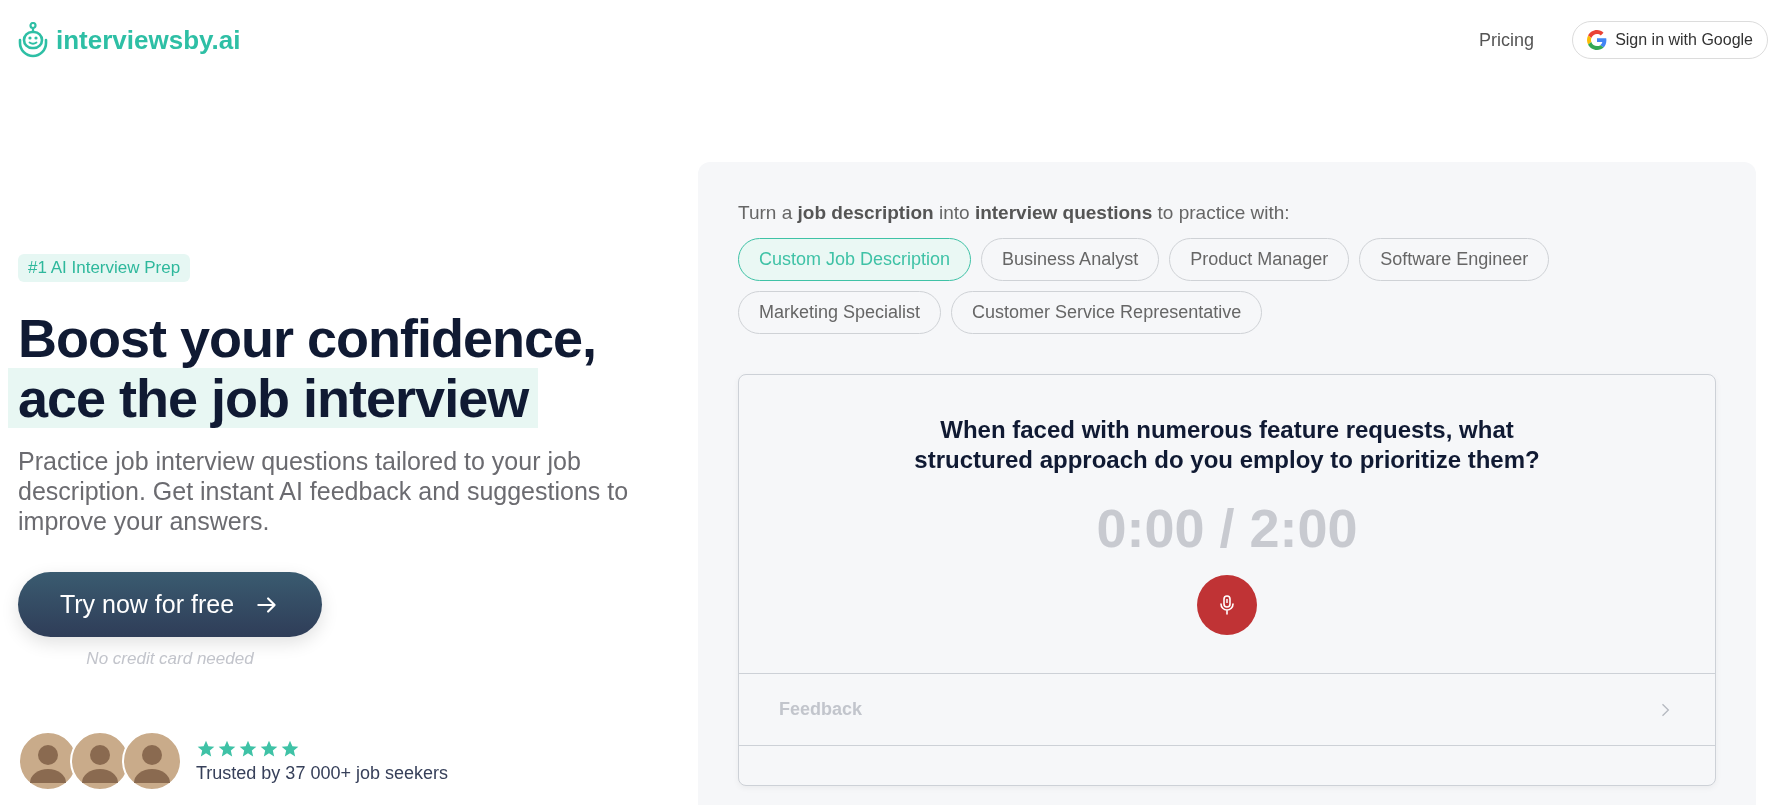 The image size is (1788, 805). I want to click on pricing-link: Pricing, so click(1507, 40).